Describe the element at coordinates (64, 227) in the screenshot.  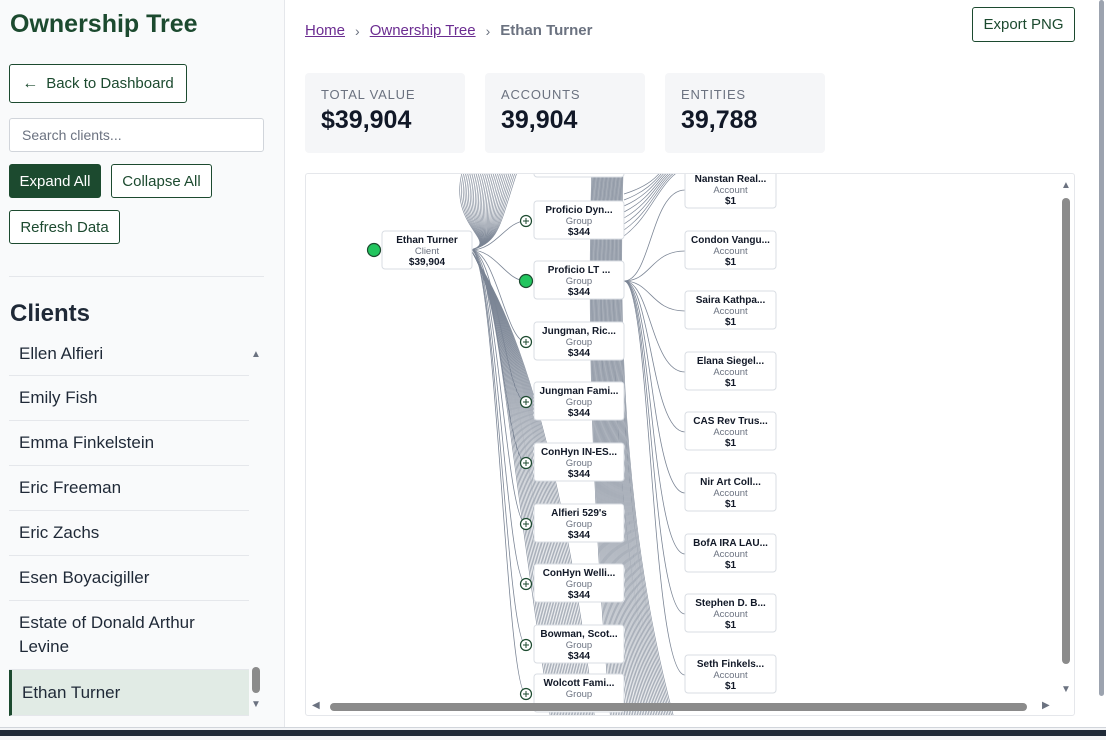
I see `refresh-data-button: Refresh Data` at that location.